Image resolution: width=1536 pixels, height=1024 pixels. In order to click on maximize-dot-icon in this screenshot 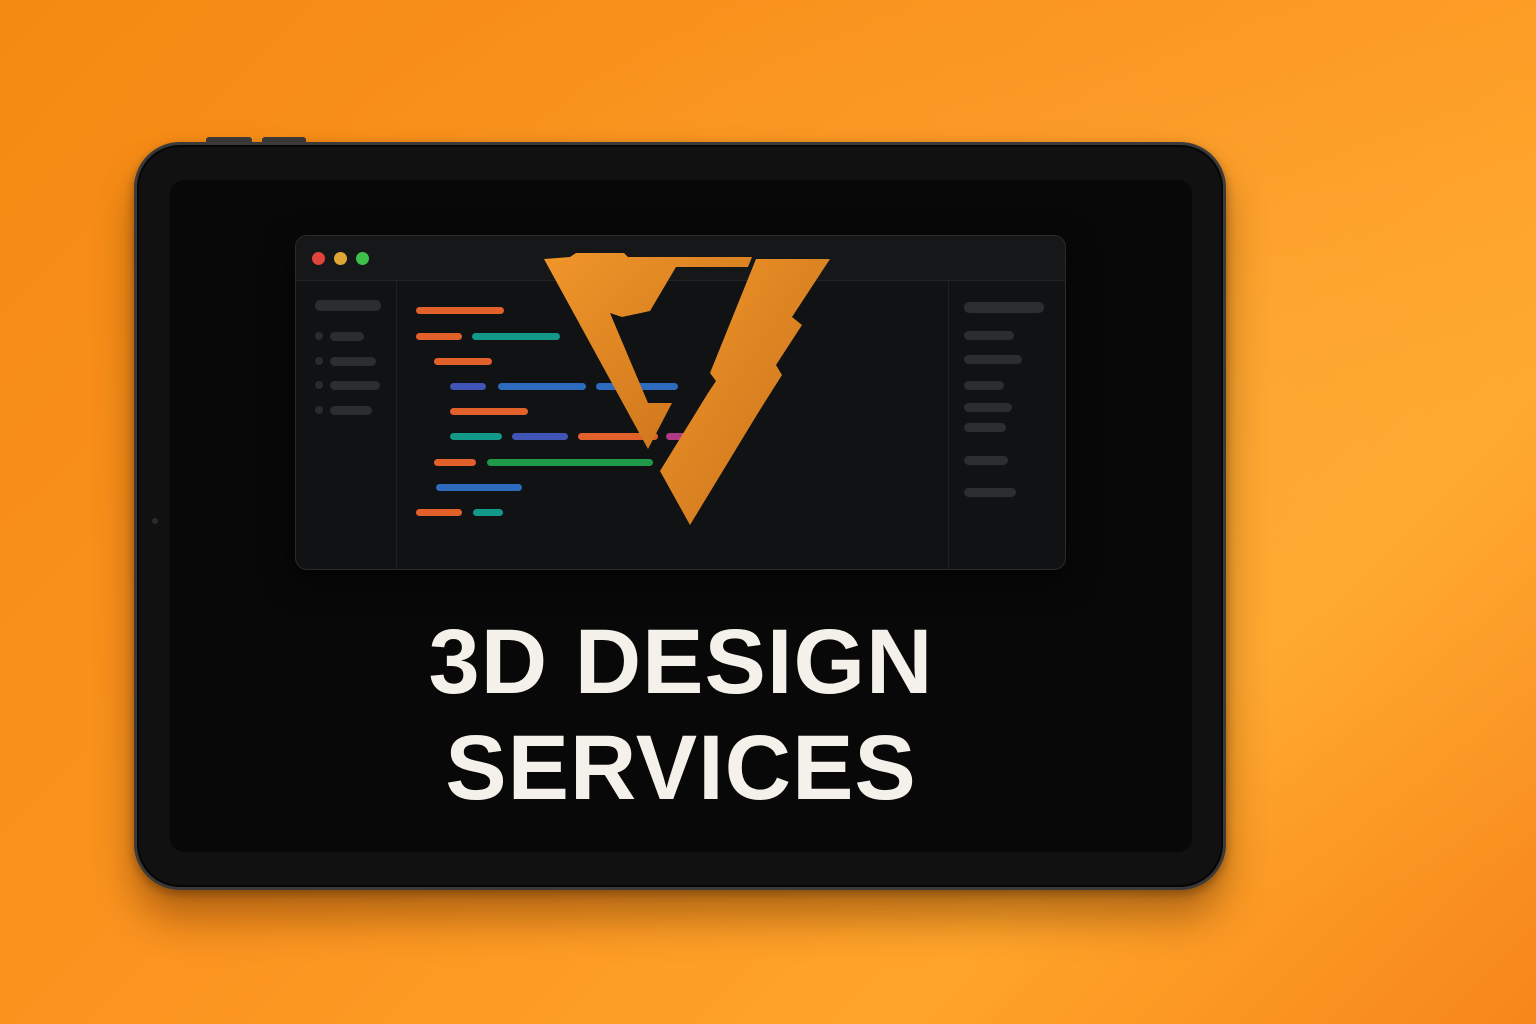, I will do `click(362, 258)`.